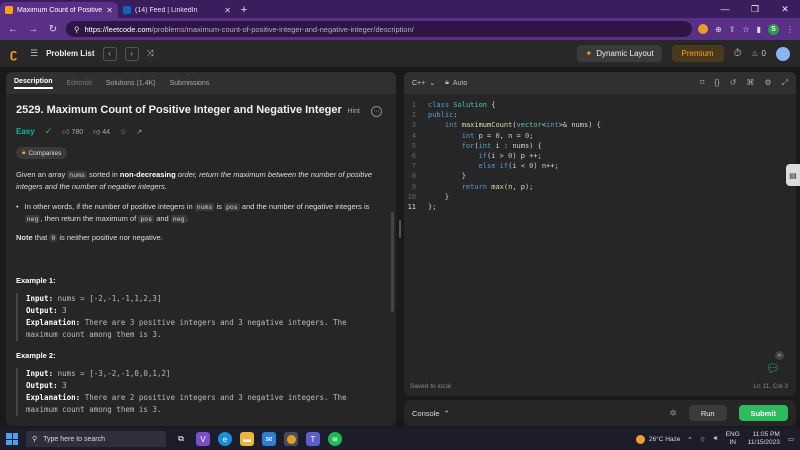 This screenshot has height=450, width=800. I want to click on forward-icon: →, so click(33, 29).